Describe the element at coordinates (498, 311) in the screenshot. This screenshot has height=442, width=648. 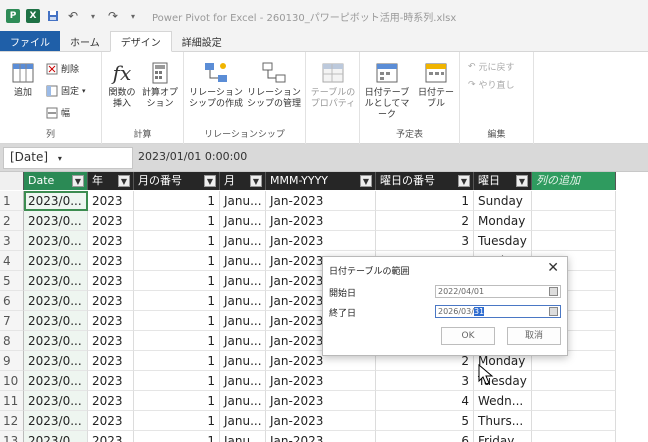
I see `end-date-input: 2026/03/31` at that location.